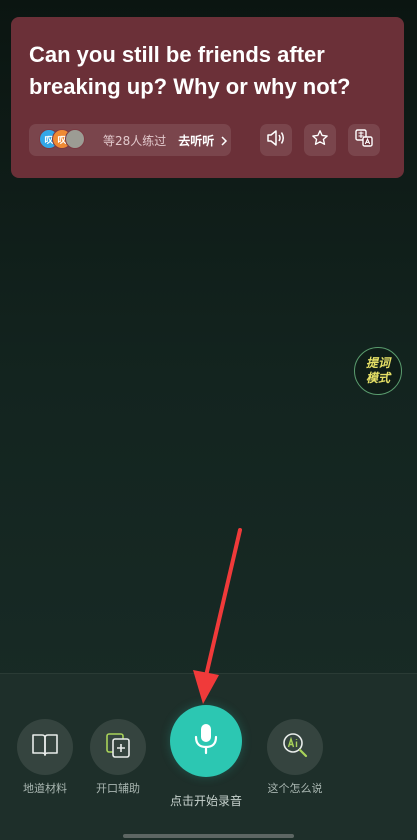 The width and height of the screenshot is (417, 840). I want to click on speaker-button, so click(276, 140).